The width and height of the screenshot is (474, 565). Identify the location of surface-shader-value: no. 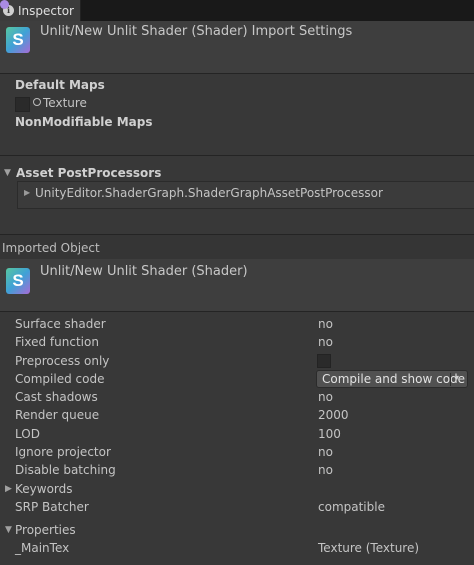
(325, 324).